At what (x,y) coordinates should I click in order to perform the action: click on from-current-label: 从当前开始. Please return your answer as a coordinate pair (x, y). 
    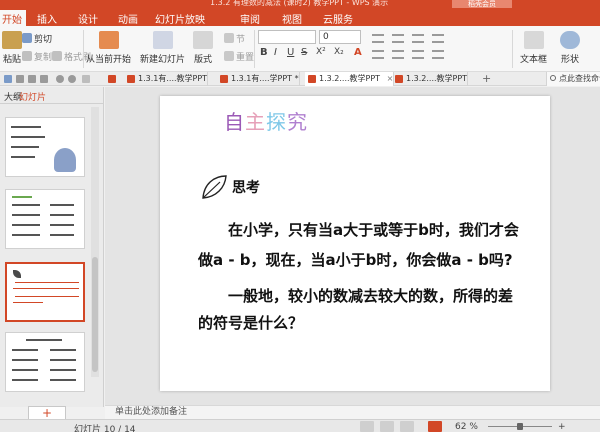
    Looking at the image, I should click on (109, 60).